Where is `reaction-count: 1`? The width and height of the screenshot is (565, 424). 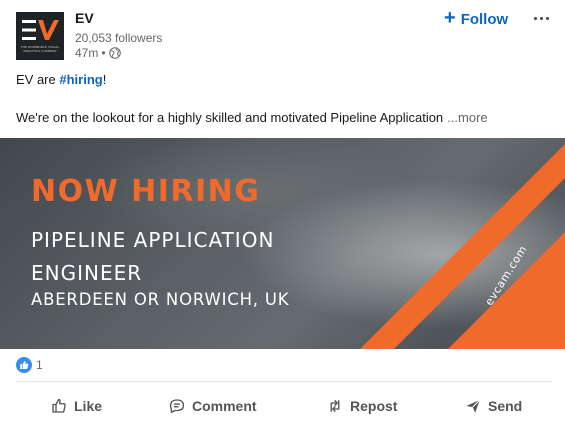 reaction-count: 1 is located at coordinates (39, 365).